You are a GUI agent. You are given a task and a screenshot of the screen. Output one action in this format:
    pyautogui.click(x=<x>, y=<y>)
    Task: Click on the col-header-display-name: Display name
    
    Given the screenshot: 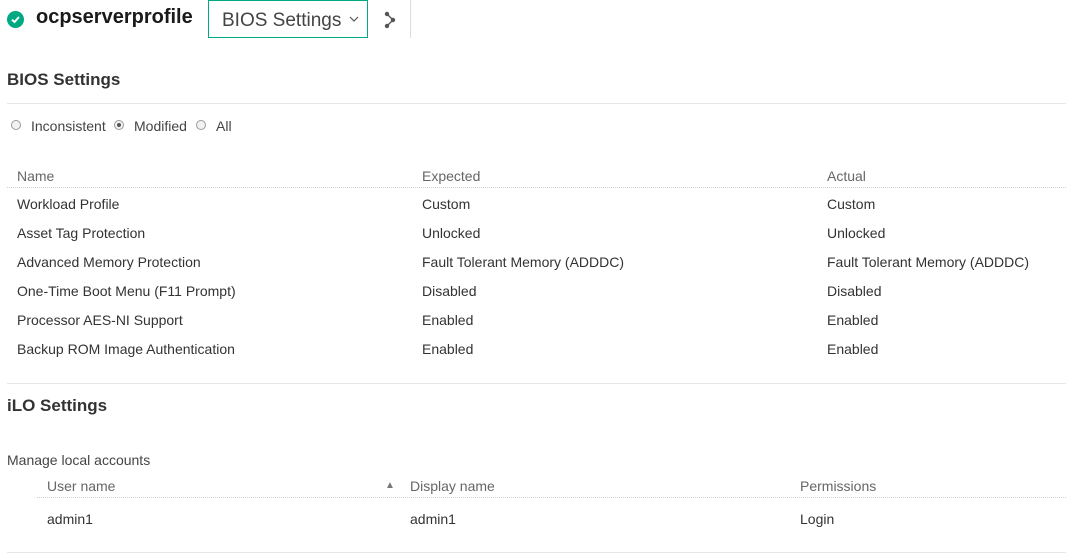 What is the action you would take?
    pyautogui.click(x=452, y=486)
    